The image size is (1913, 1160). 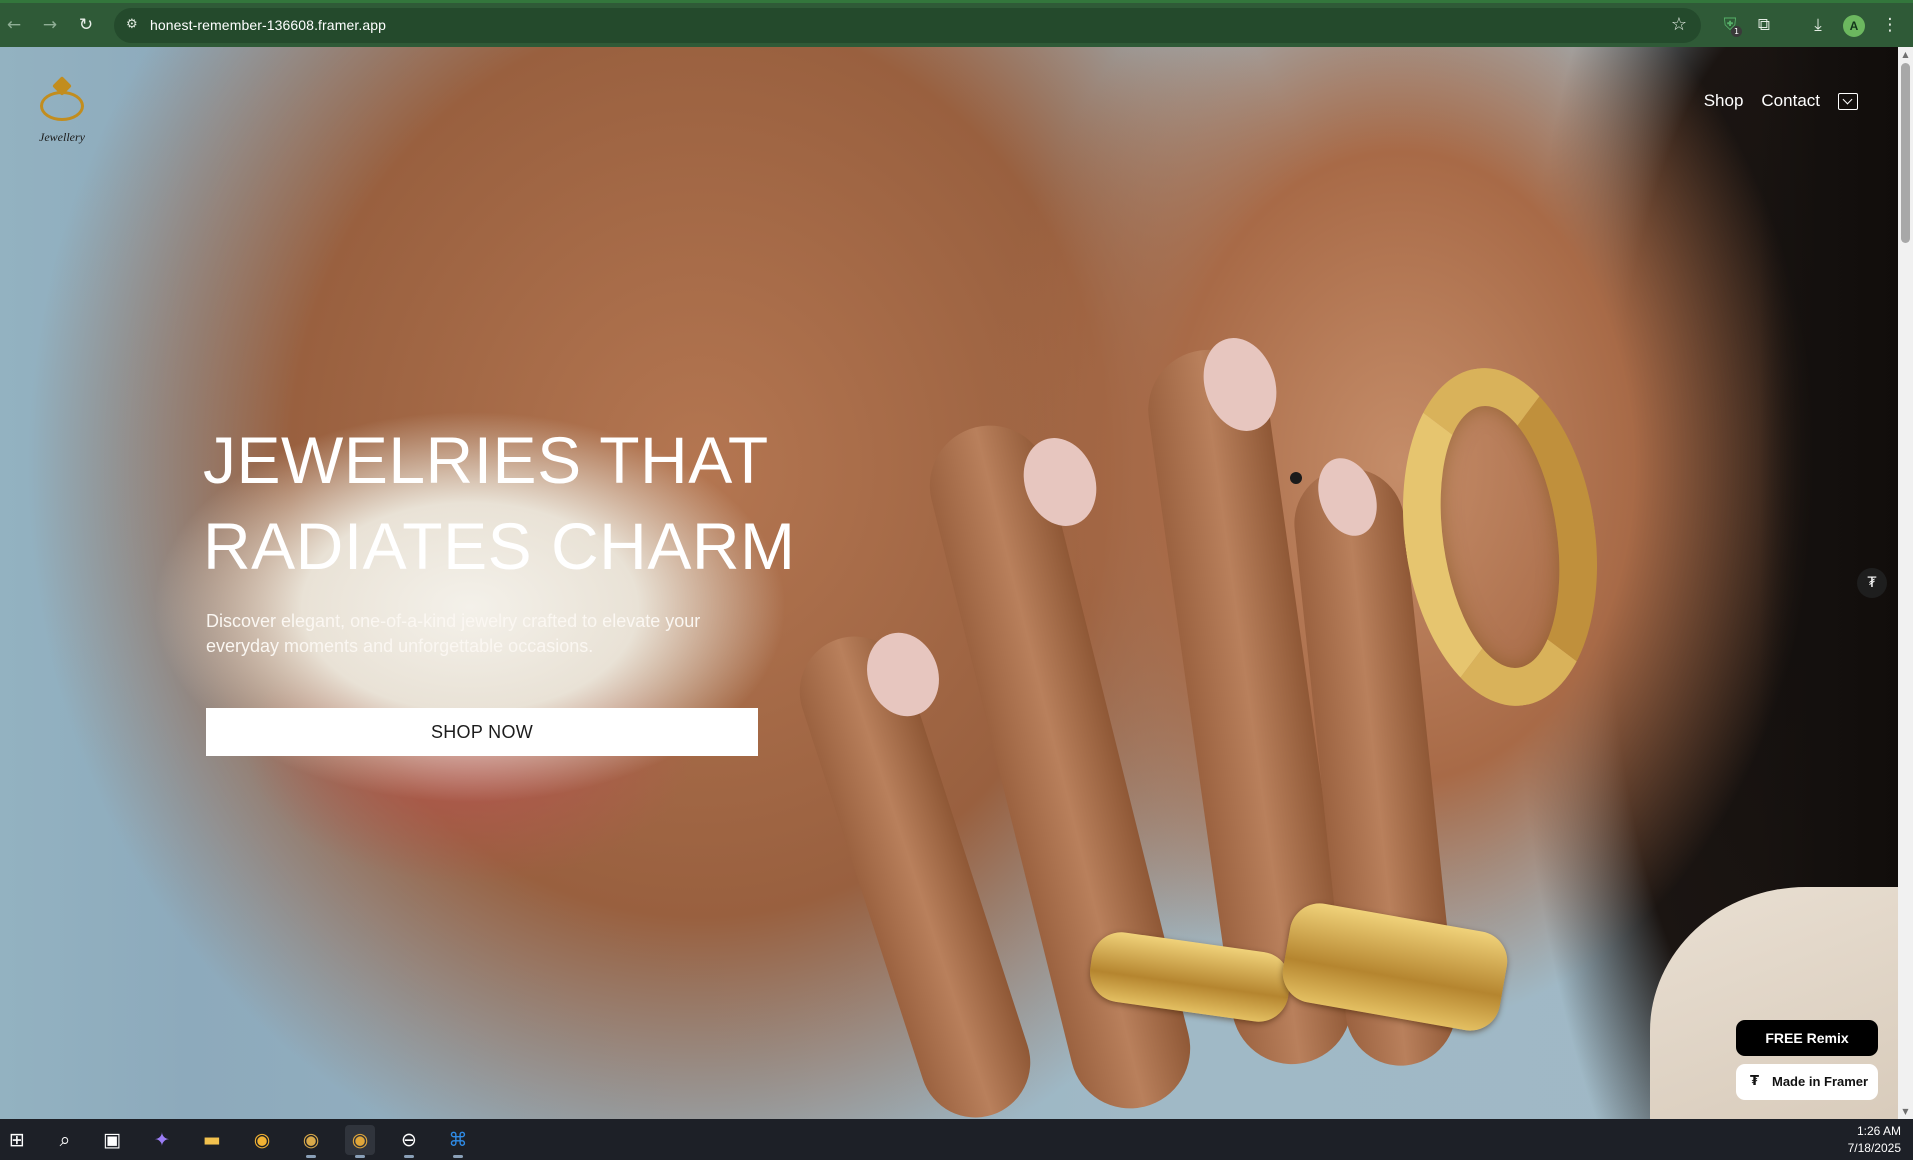 I want to click on bookmark-star-icon: ☆, so click(x=1679, y=24).